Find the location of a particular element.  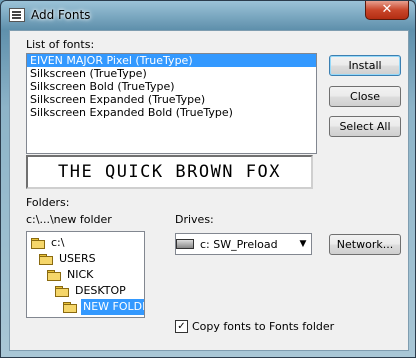

copy-fonts-label: Copy fonts to Fonts folder is located at coordinates (263, 326).